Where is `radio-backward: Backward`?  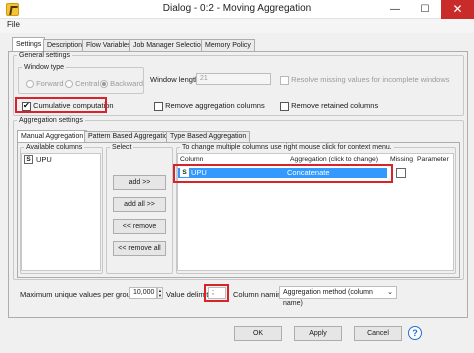
radio-backward: Backward is located at coordinates (122, 84).